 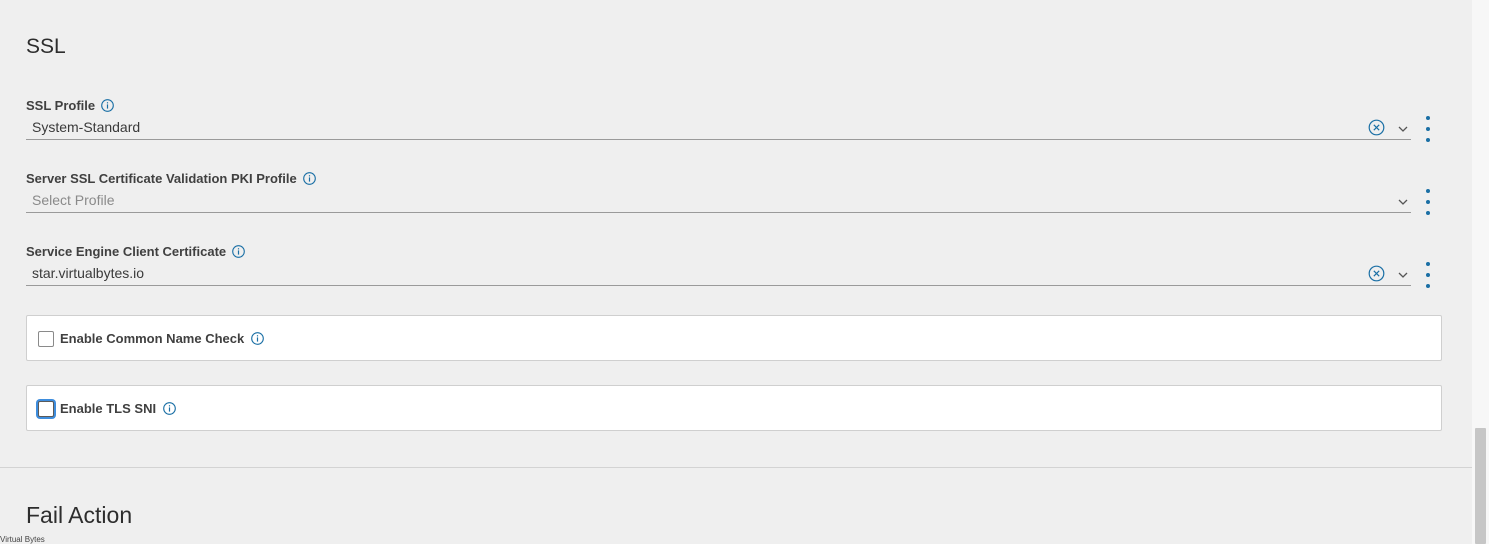 What do you see at coordinates (86, 127) in the screenshot?
I see `ssl-profile-value: System-Standard` at bounding box center [86, 127].